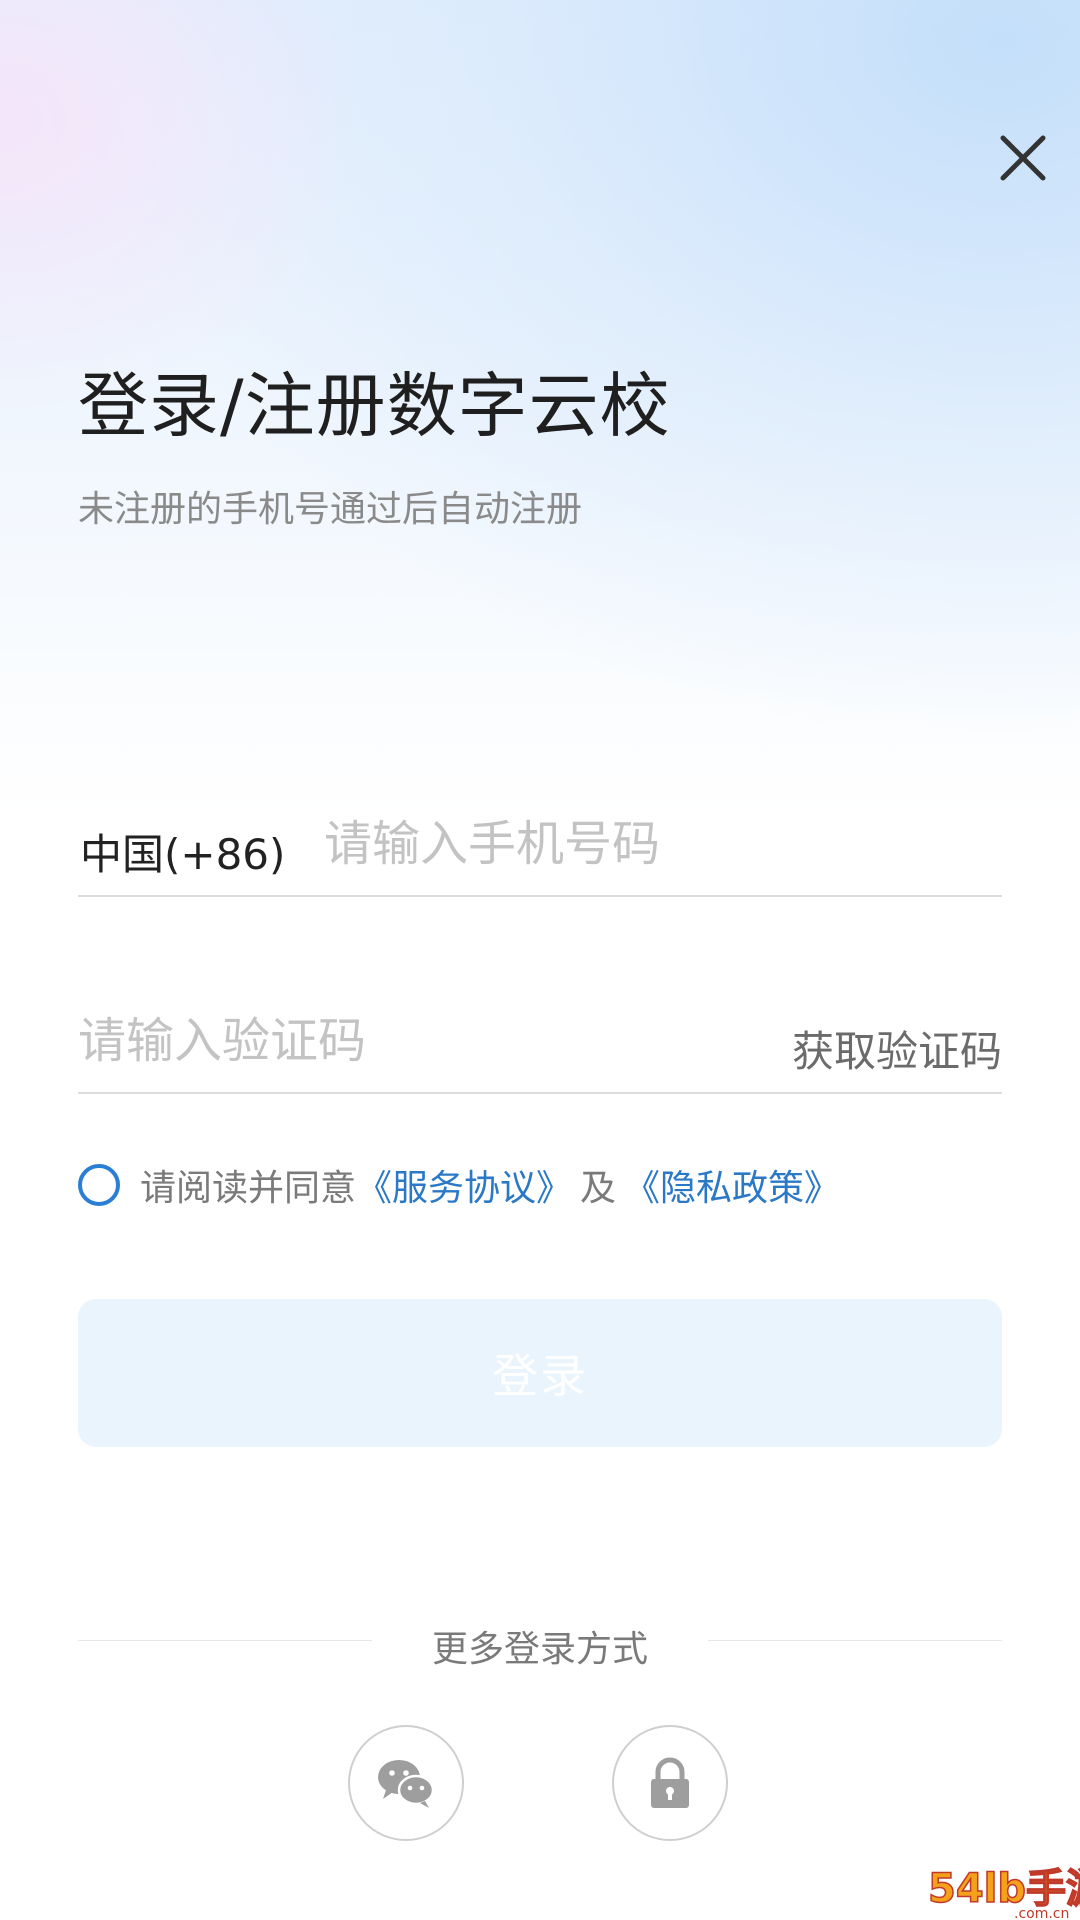 The width and height of the screenshot is (1080, 1920). I want to click on watermark-logo: 54lb手游网 .com.cn, so click(1003, 1892).